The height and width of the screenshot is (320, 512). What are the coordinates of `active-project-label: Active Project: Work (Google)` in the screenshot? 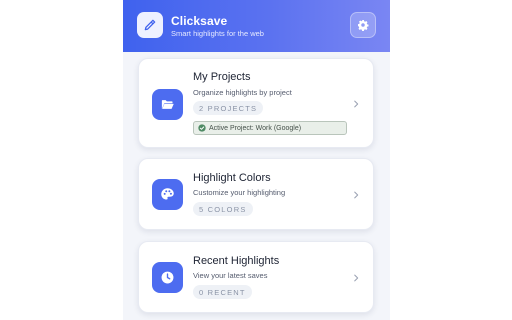 It's located at (255, 128).